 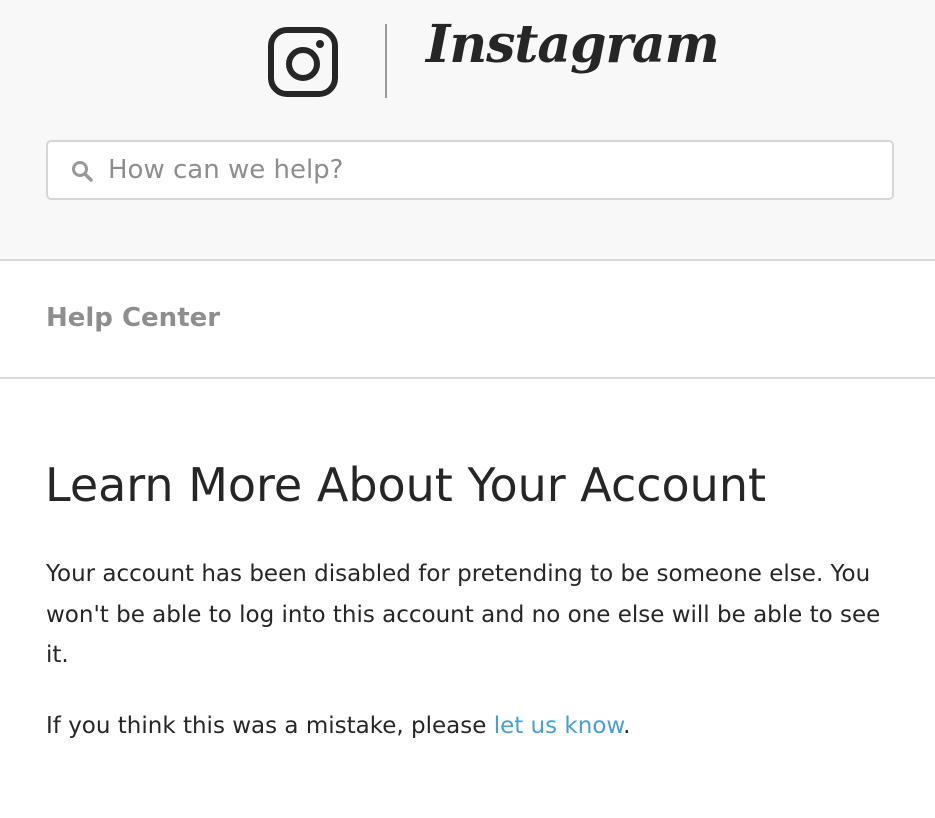 I want to click on search-input, so click(x=493, y=170).